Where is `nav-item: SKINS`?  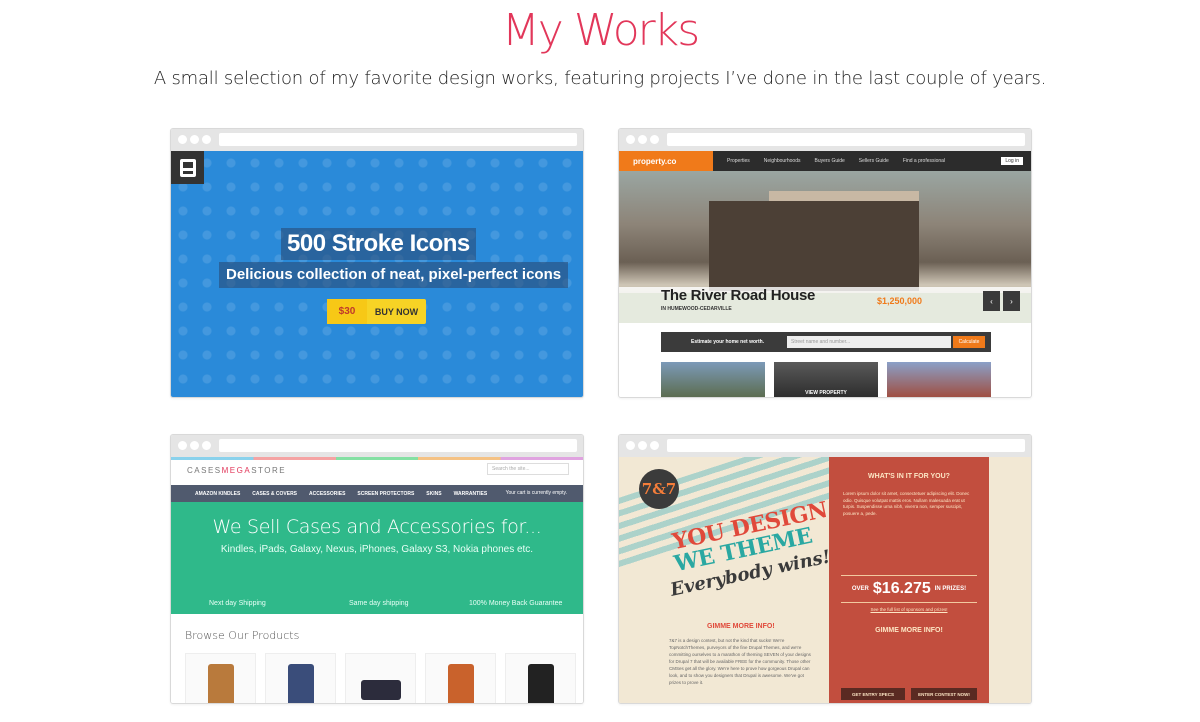
nav-item: SKINS is located at coordinates (434, 493).